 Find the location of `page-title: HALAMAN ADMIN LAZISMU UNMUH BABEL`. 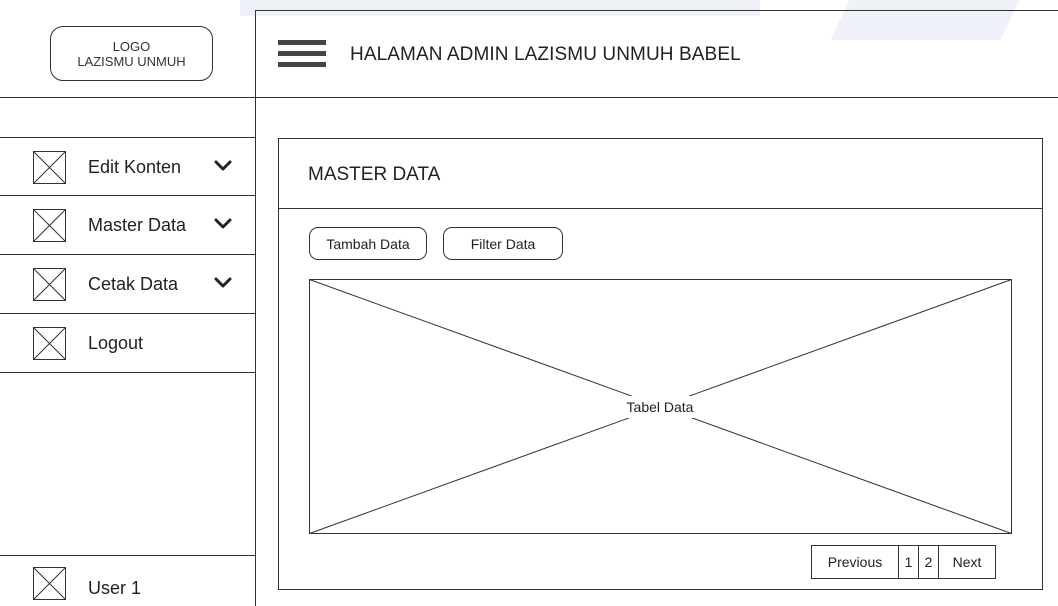

page-title: HALAMAN ADMIN LAZISMU UNMUH BABEL is located at coordinates (545, 54).